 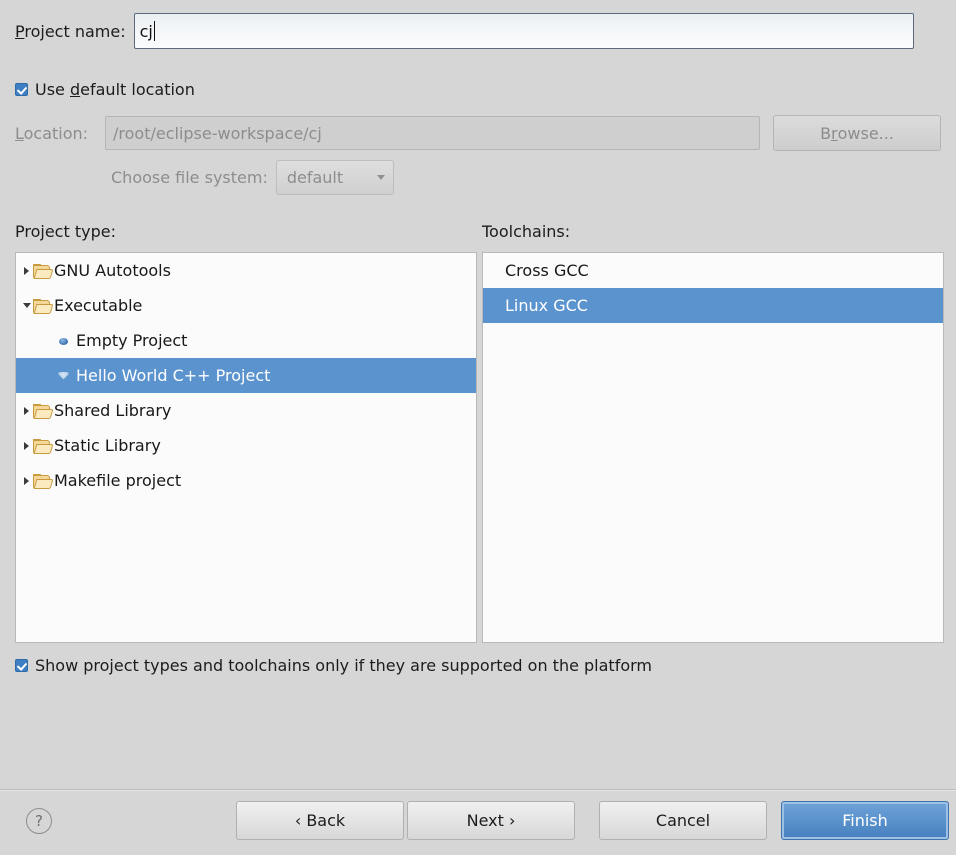 What do you see at coordinates (65, 231) in the screenshot?
I see `project-type-header: Project type:` at bounding box center [65, 231].